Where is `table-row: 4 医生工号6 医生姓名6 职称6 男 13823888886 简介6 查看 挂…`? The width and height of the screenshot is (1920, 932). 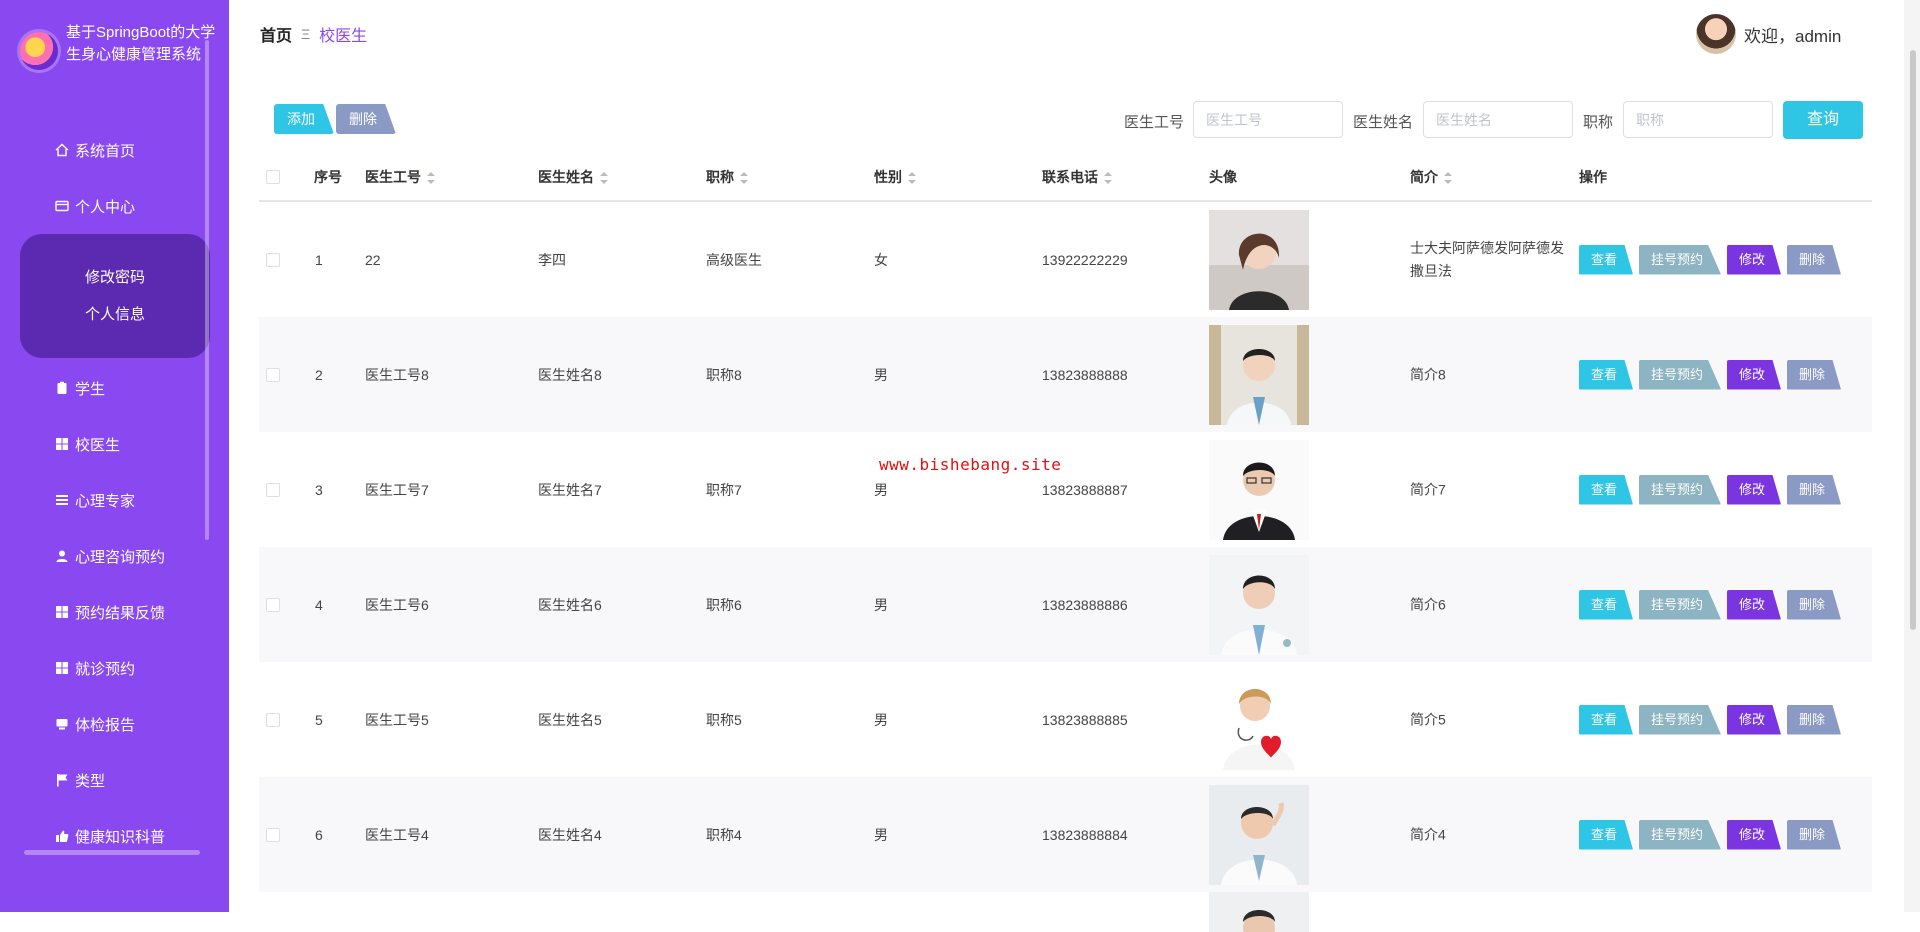
table-row: 4 医生工号6 医生姓名6 职称6 男 13823888886 简介6 查看 挂… is located at coordinates (1065, 604).